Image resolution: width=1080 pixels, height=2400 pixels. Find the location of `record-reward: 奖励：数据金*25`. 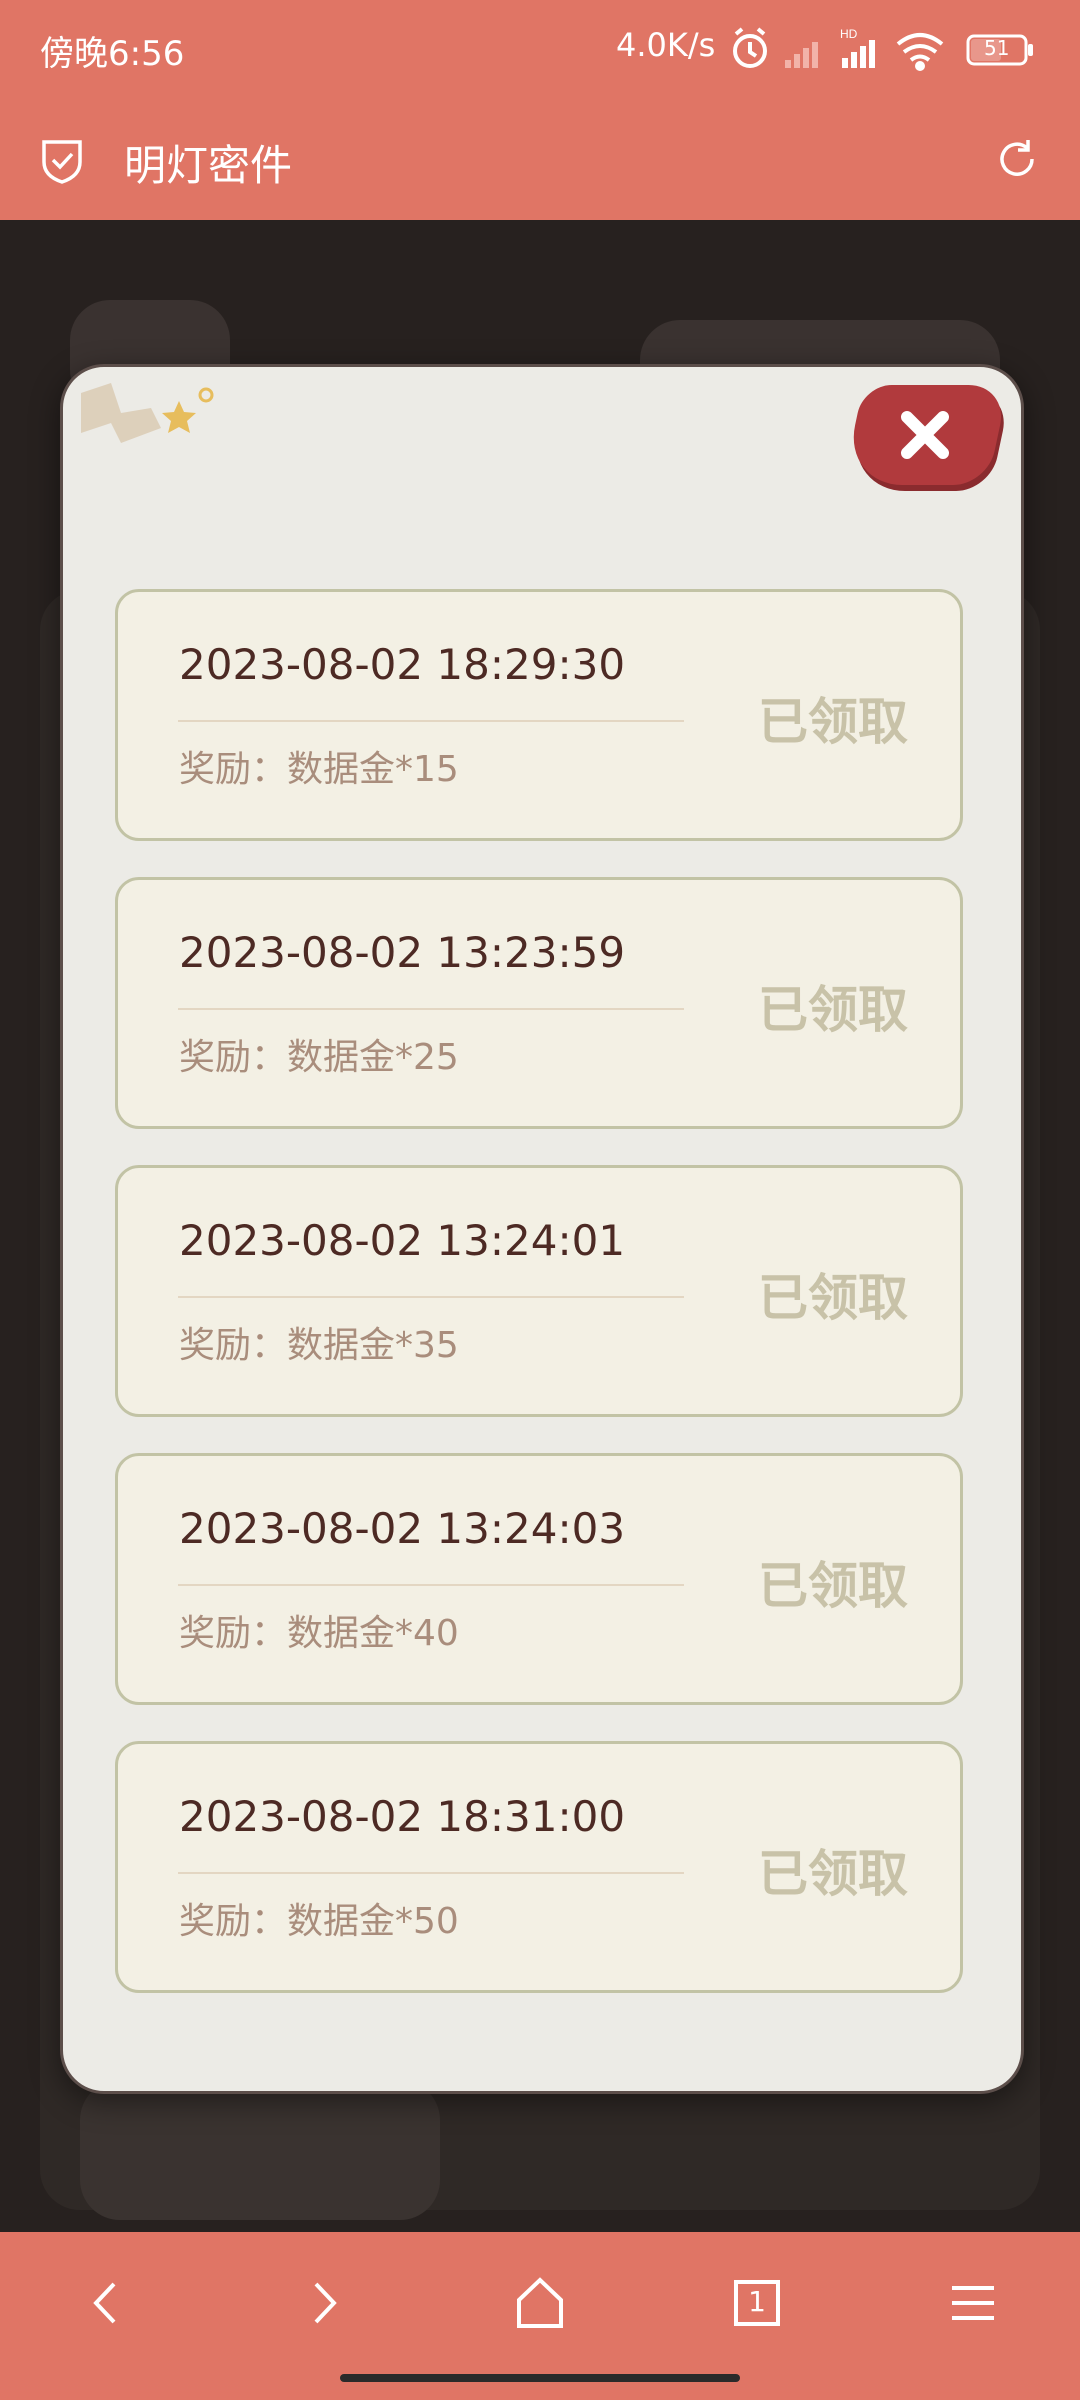

record-reward: 奖励：数据金*25 is located at coordinates (319, 1057).